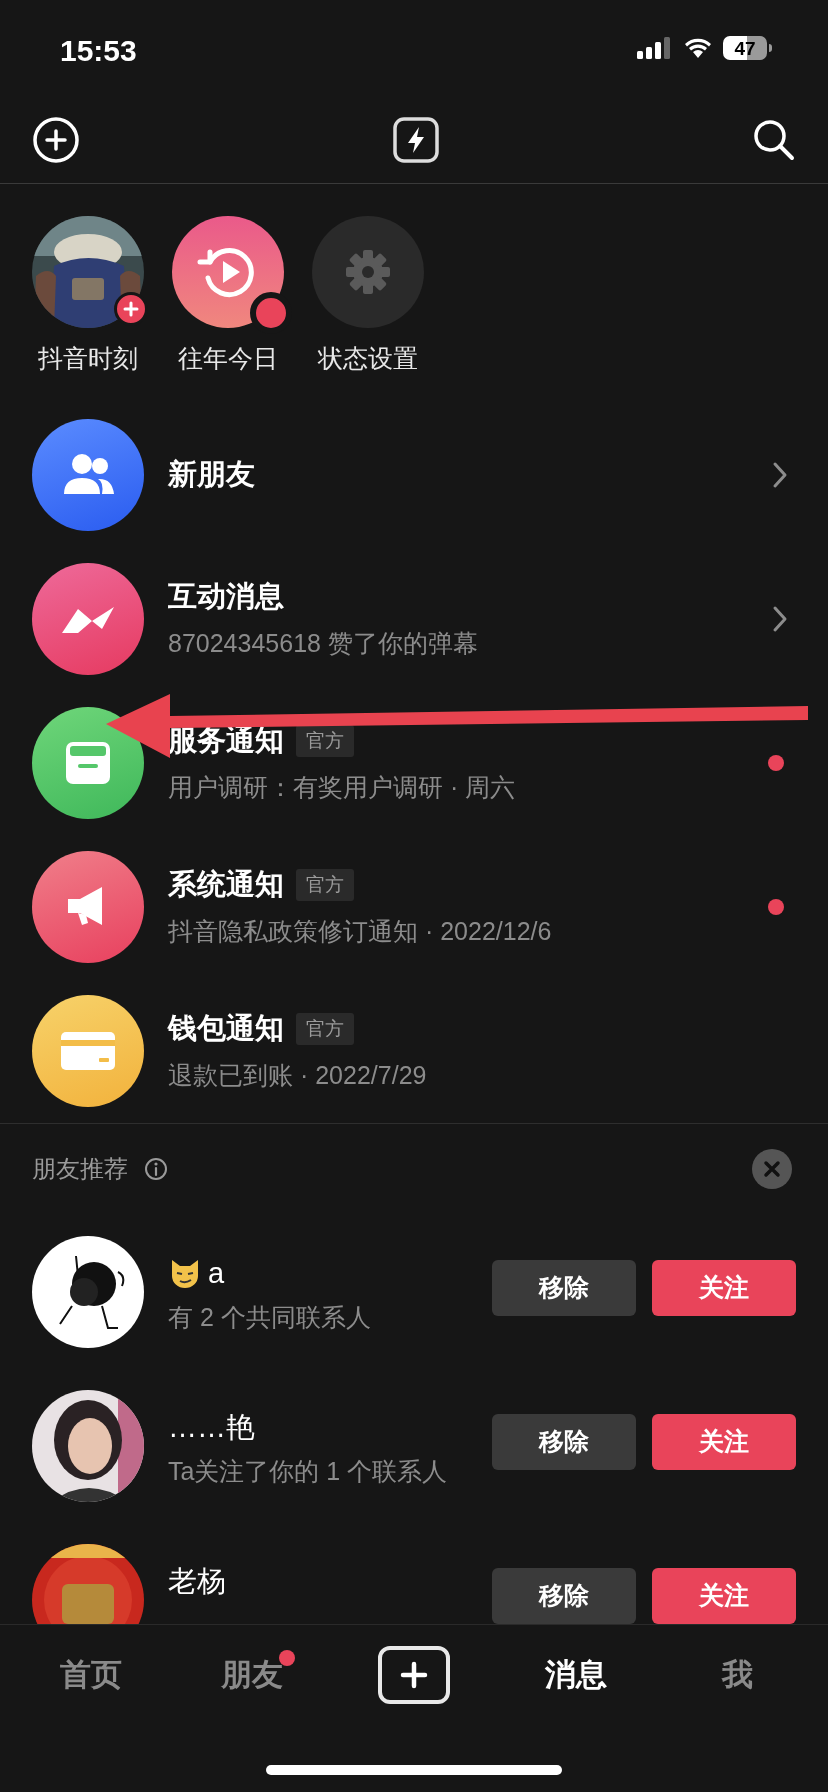  I want to click on close-button, so click(772, 1168).